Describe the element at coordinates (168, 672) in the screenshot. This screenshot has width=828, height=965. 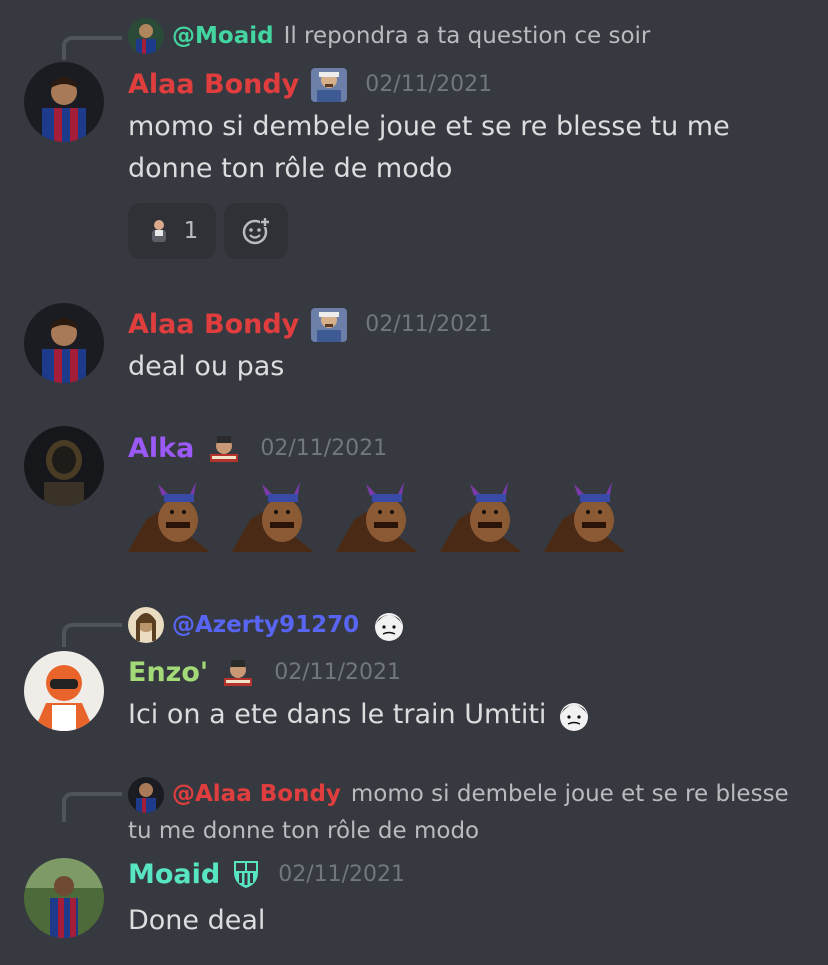
I see `username: Enzo'` at that location.